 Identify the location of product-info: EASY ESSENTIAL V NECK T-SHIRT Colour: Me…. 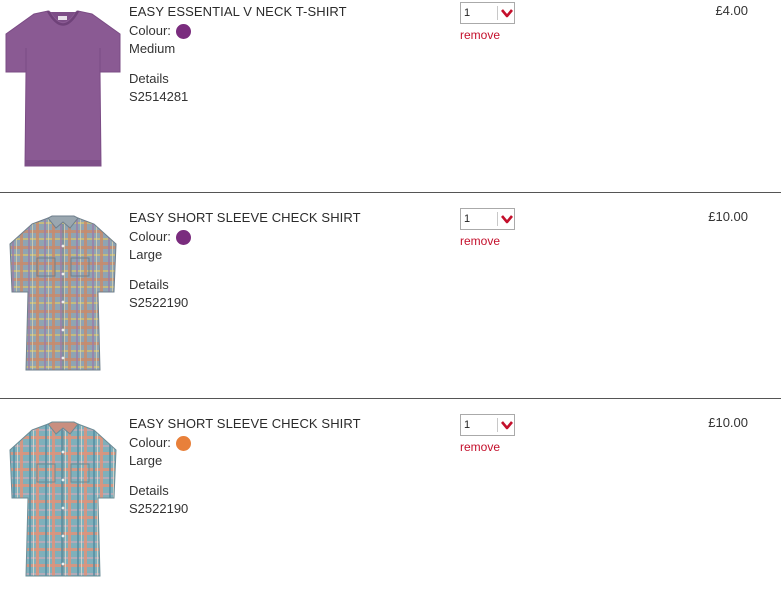
(238, 54).